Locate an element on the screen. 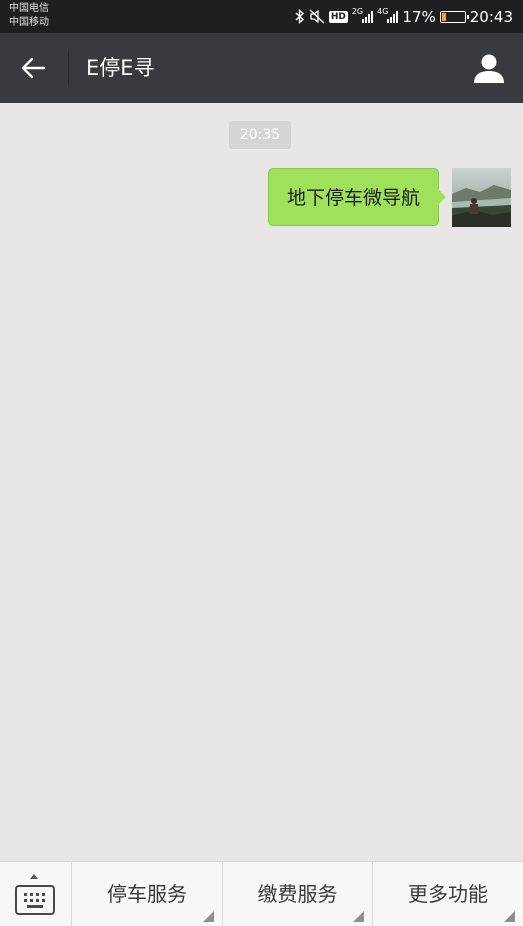 This screenshot has height=926, width=523. arrow-left-icon is located at coordinates (33, 68).